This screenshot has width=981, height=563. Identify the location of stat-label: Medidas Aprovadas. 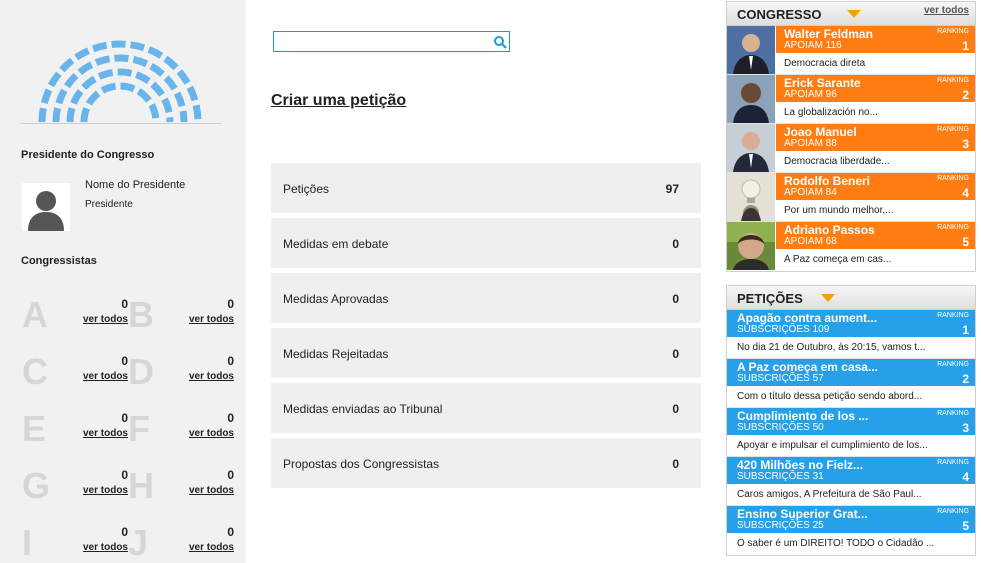
(336, 299).